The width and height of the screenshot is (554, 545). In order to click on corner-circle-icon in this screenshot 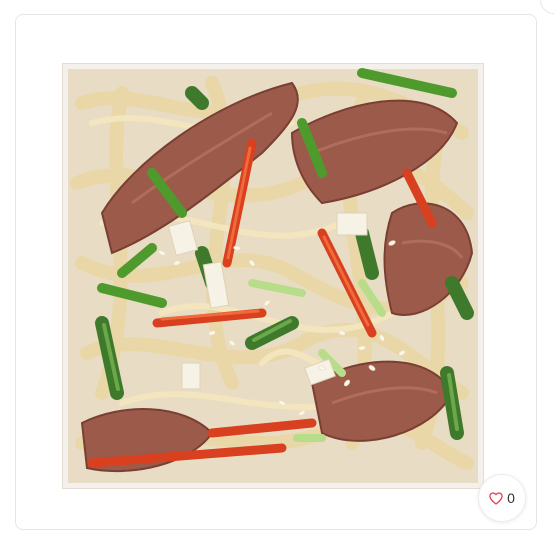, I will do `click(547, 7)`.